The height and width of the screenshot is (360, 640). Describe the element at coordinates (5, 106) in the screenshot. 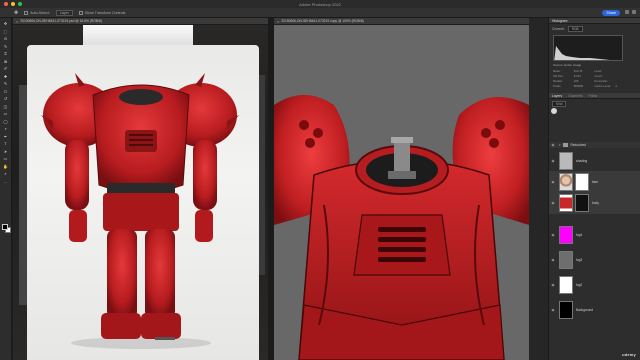

I see `eraser-icon: ◫` at that location.